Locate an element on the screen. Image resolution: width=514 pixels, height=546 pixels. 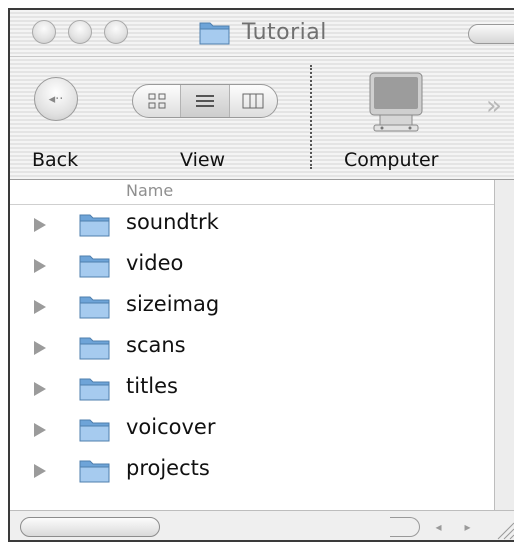
list-view-button is located at coordinates (204, 101).